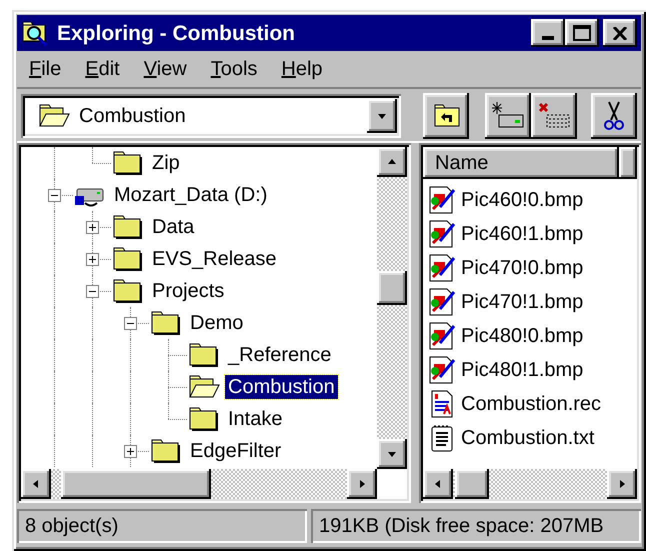 The height and width of the screenshot is (551, 646). Describe the element at coordinates (35, 33) in the screenshot. I see `explorer-app-icon` at that location.